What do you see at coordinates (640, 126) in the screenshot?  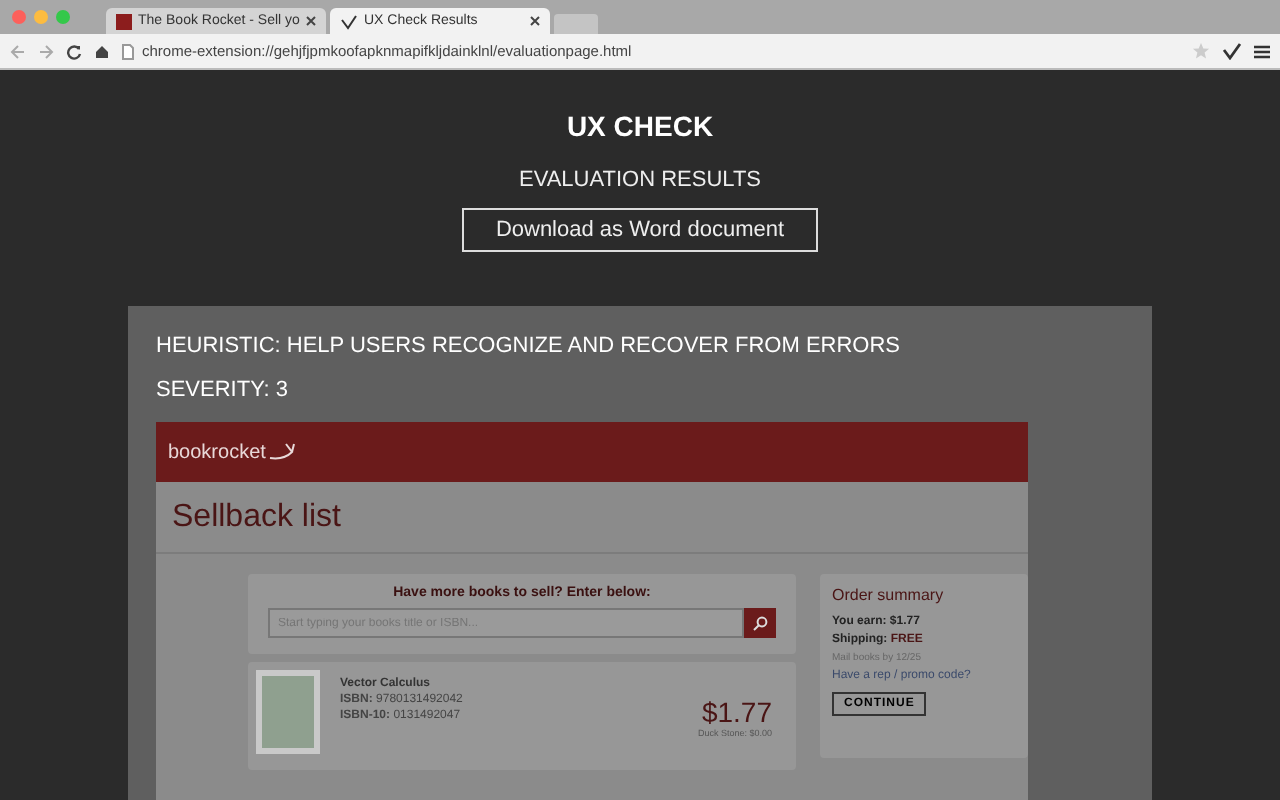 I see `page-title: UX CHECK` at bounding box center [640, 126].